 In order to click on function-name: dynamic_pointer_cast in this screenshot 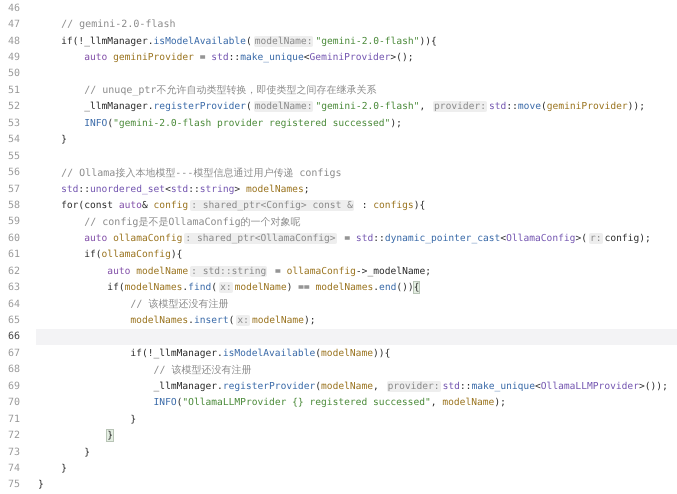, I will do `click(442, 238)`.